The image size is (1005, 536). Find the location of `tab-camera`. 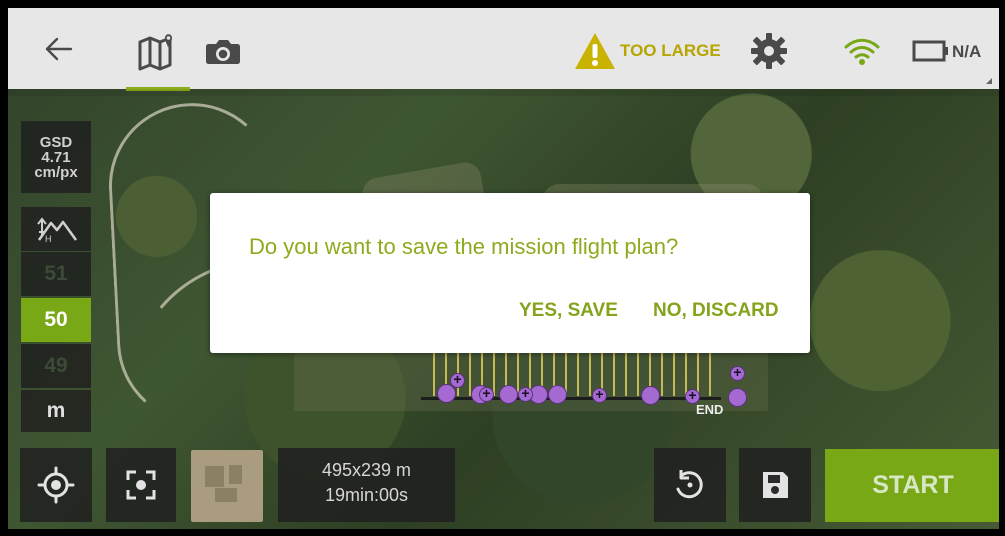

tab-camera is located at coordinates (223, 51).